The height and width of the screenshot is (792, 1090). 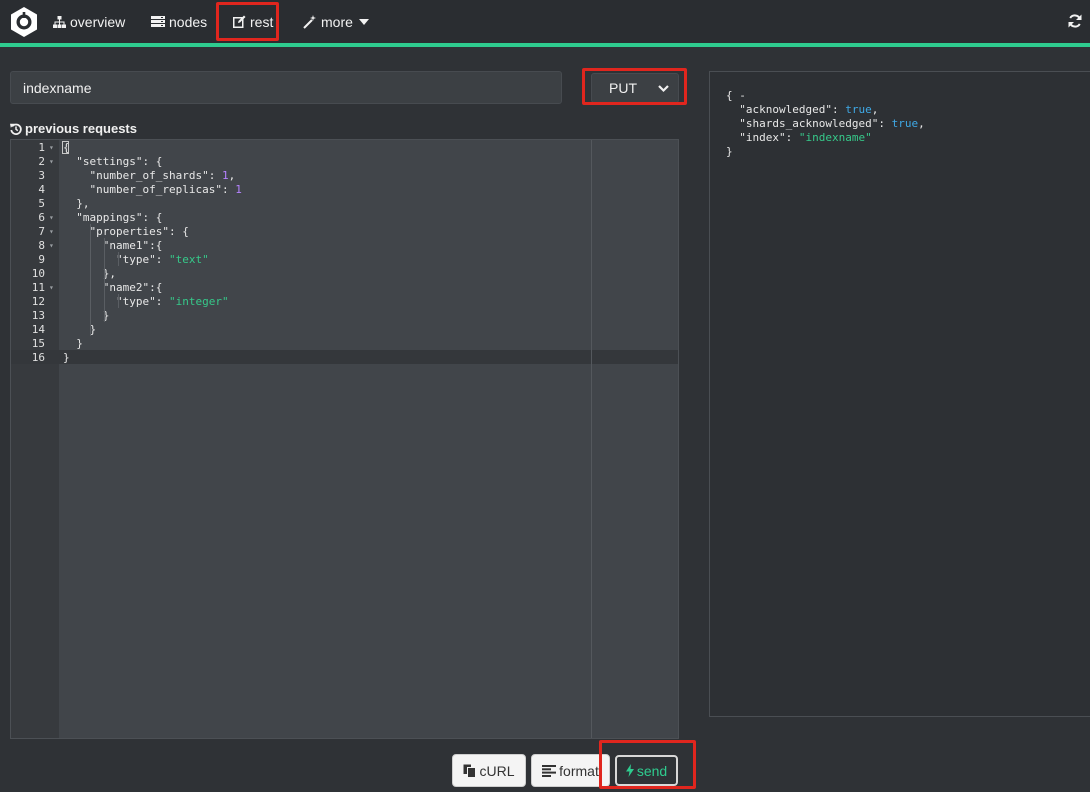 What do you see at coordinates (41, 259) in the screenshot?
I see `line-number: 9` at bounding box center [41, 259].